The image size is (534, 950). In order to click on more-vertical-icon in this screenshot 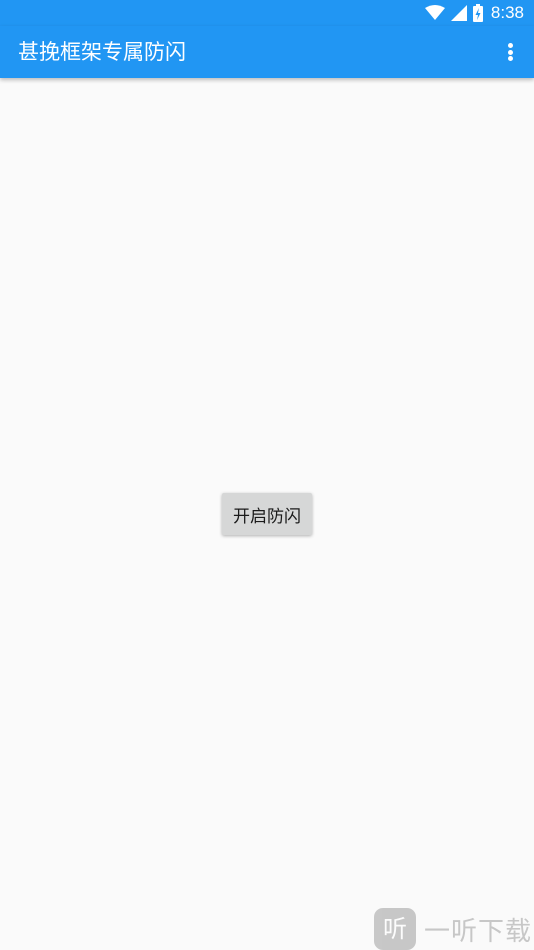, I will do `click(510, 52)`.